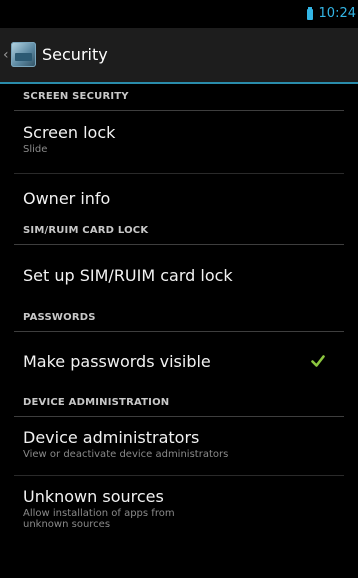 Image resolution: width=358 pixels, height=578 pixels. What do you see at coordinates (86, 230) in the screenshot?
I see `section-label: SIM/RUIM CARD LOCK` at bounding box center [86, 230].